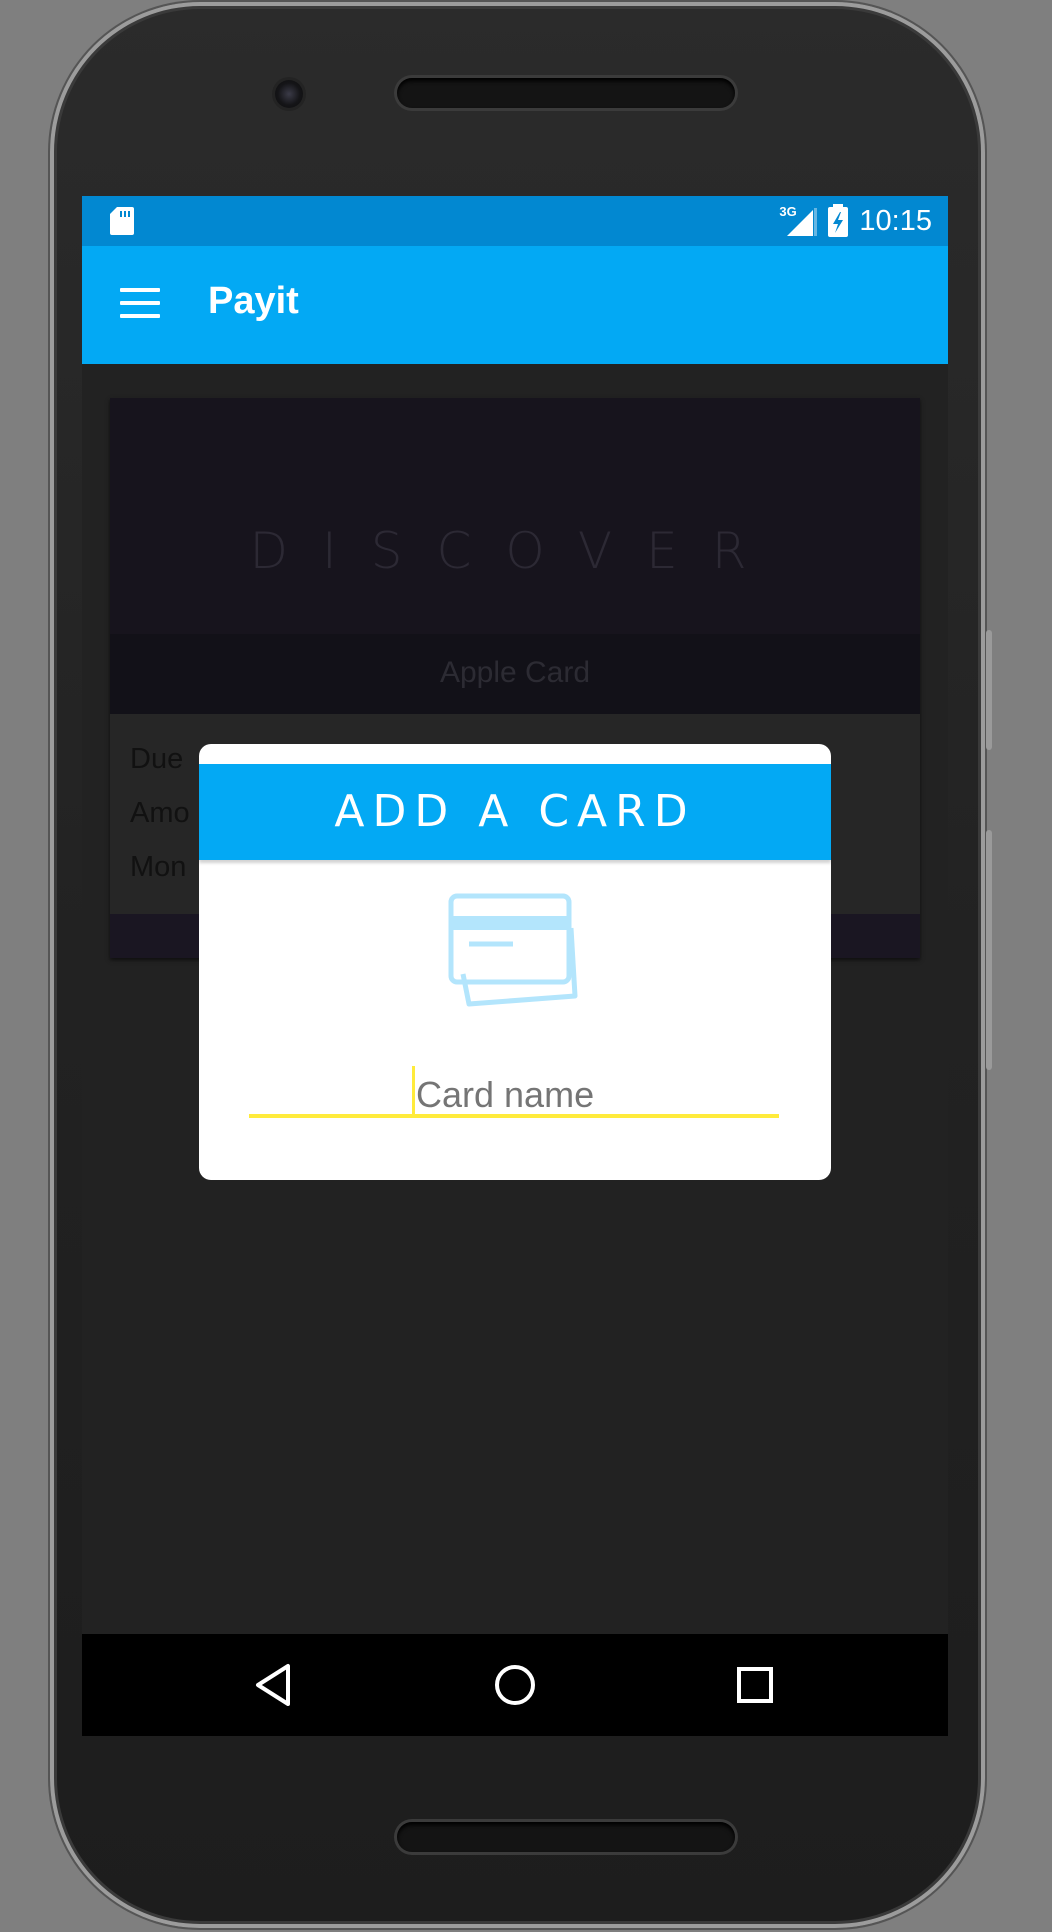 This screenshot has height=1932, width=1052. What do you see at coordinates (158, 867) in the screenshot?
I see `card-month-label: Mon` at bounding box center [158, 867].